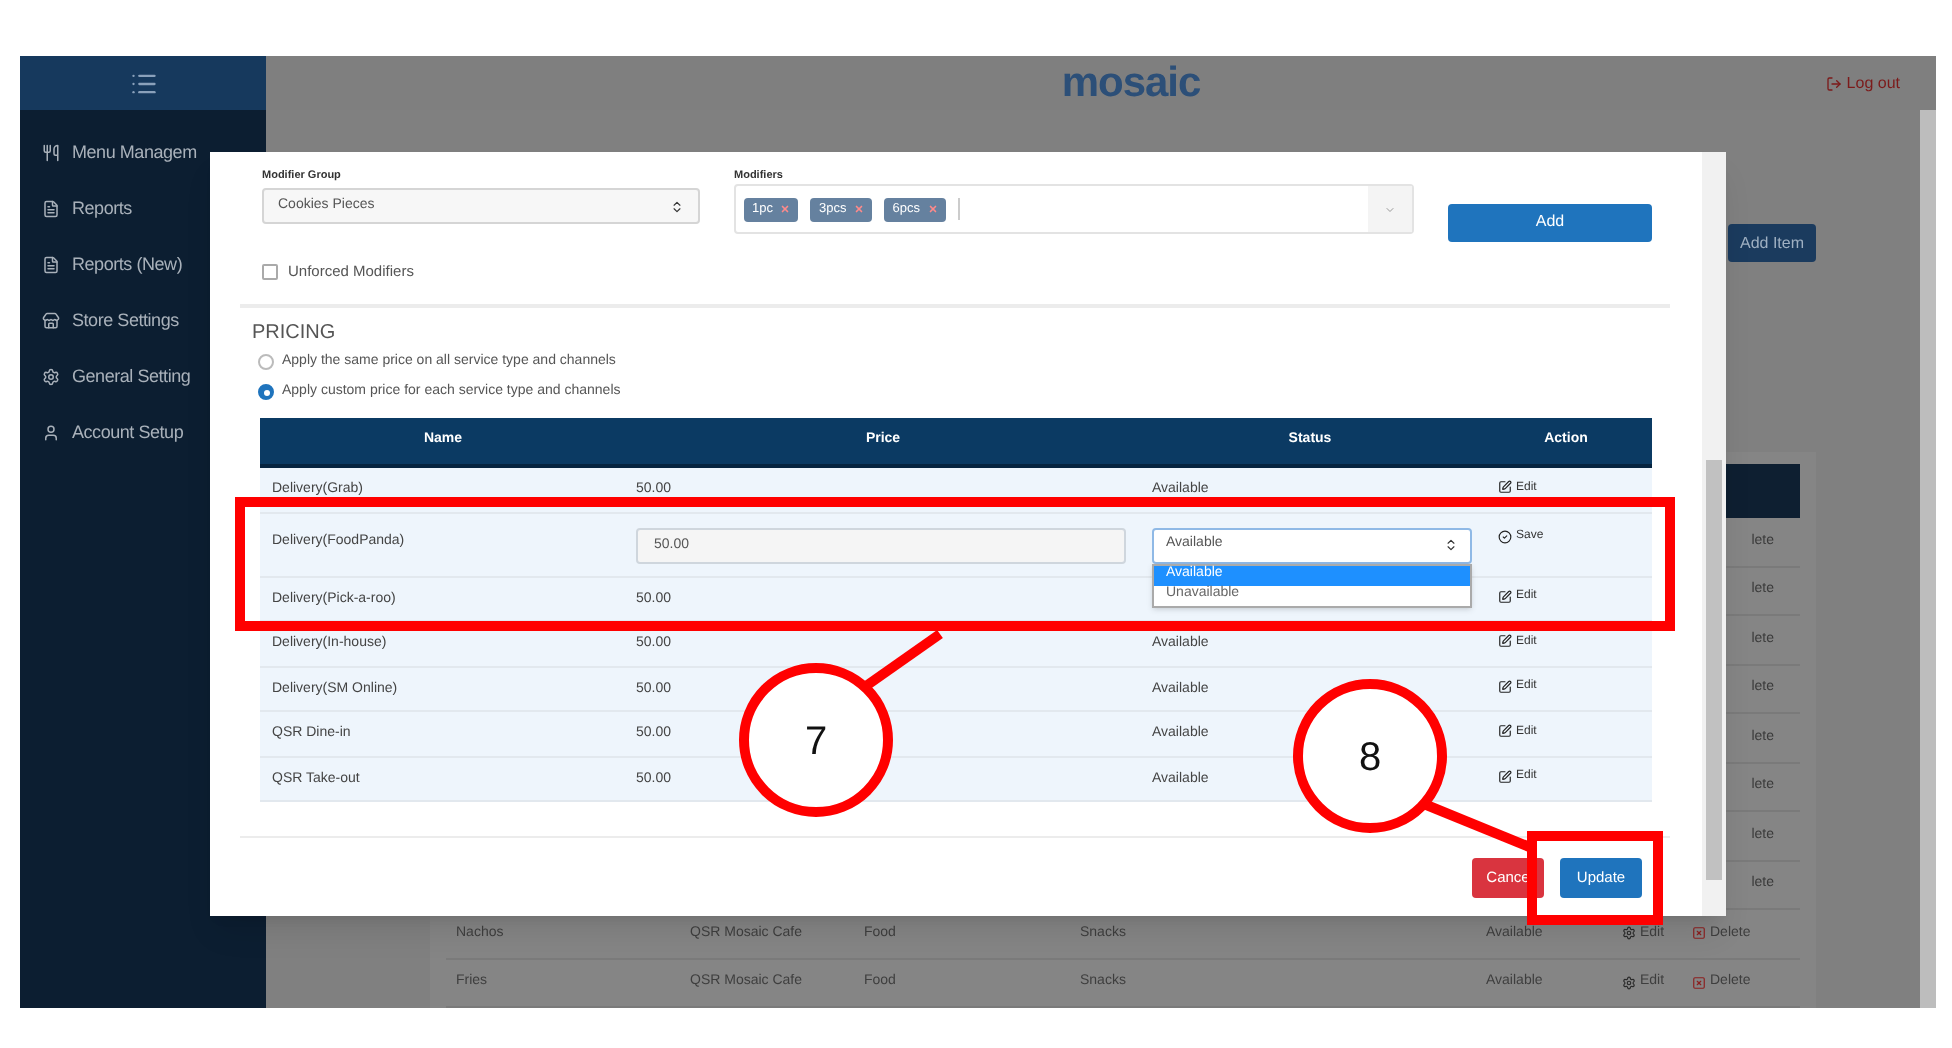  Describe the element at coordinates (1370, 758) in the screenshot. I see `callout-number: 8` at that location.